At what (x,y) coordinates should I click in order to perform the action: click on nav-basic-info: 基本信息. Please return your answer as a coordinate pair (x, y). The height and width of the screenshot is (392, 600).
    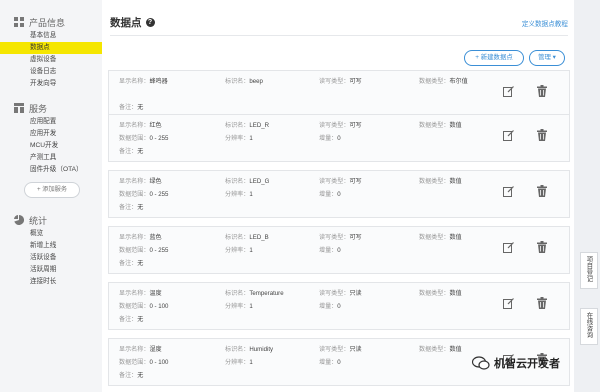
    Looking at the image, I should click on (51, 36).